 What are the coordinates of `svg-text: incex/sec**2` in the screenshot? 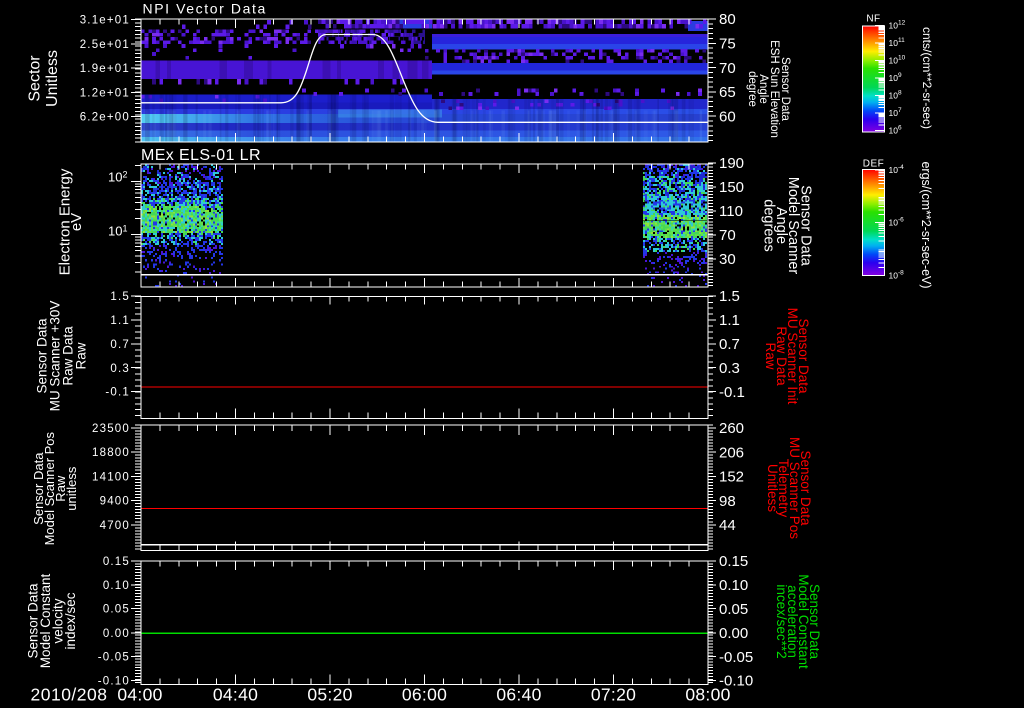 It's located at (781, 621).